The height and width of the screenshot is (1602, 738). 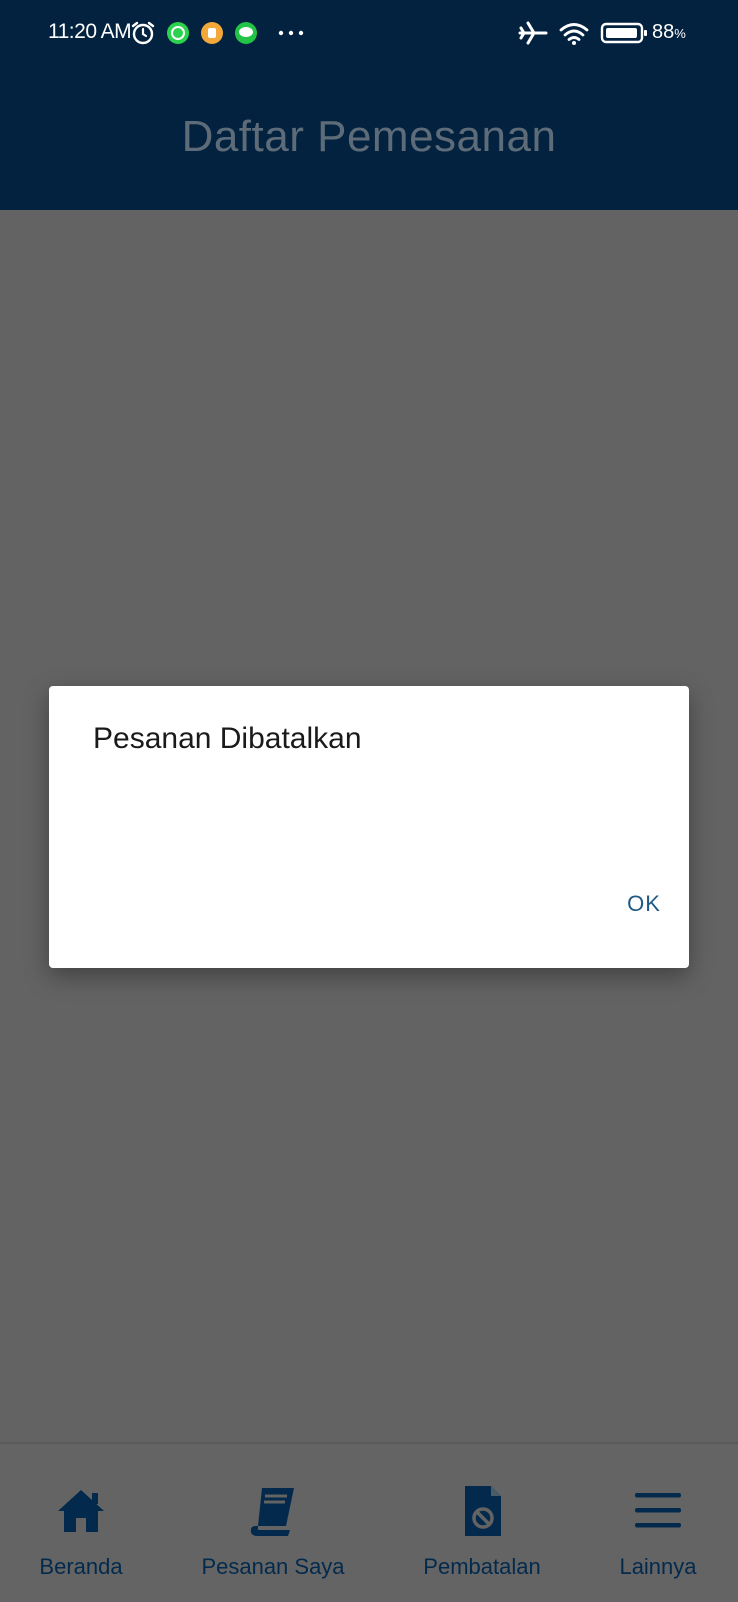 What do you see at coordinates (369, 136) in the screenshot?
I see `page-title: Daftar Pemesanan` at bounding box center [369, 136].